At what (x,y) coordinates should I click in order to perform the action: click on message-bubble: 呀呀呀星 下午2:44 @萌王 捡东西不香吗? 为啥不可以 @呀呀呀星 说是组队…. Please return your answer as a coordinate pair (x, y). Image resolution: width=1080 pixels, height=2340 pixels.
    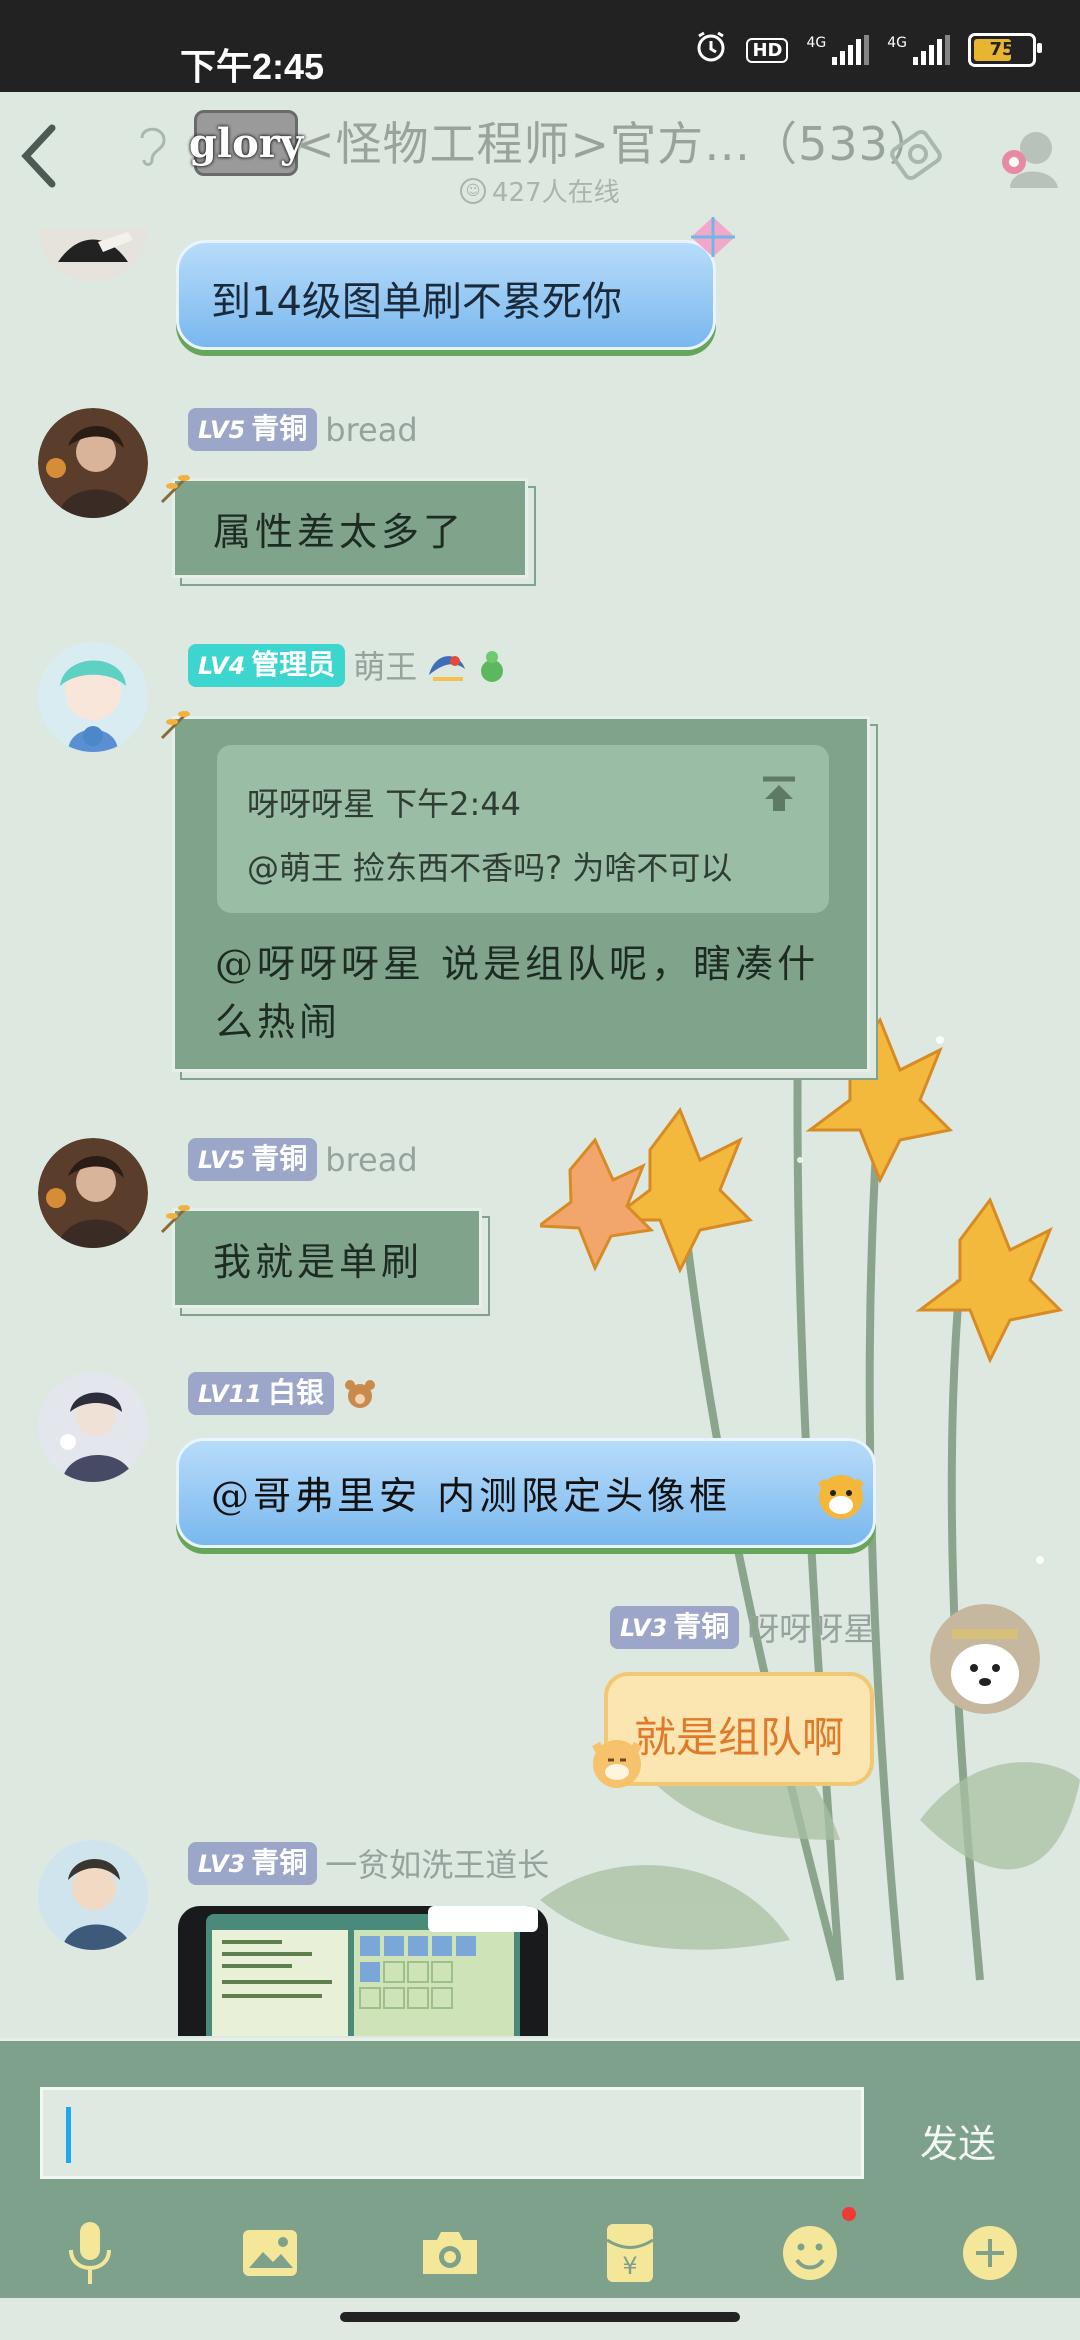
    Looking at the image, I should click on (521, 894).